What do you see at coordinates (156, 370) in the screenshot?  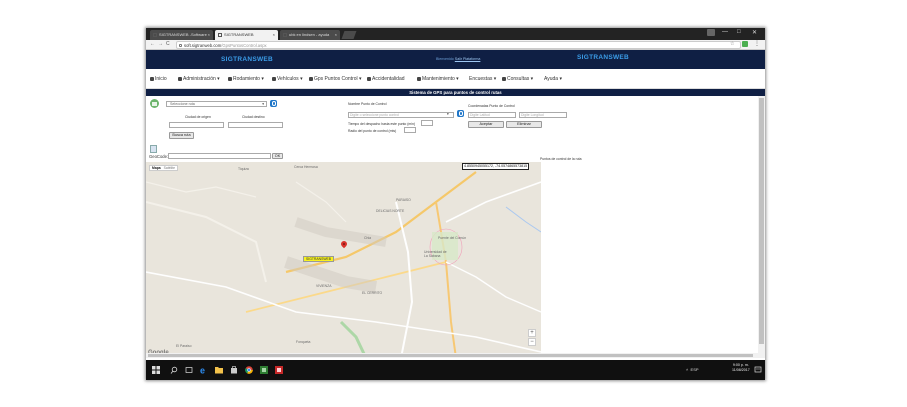 I see `windows-start-icon` at bounding box center [156, 370].